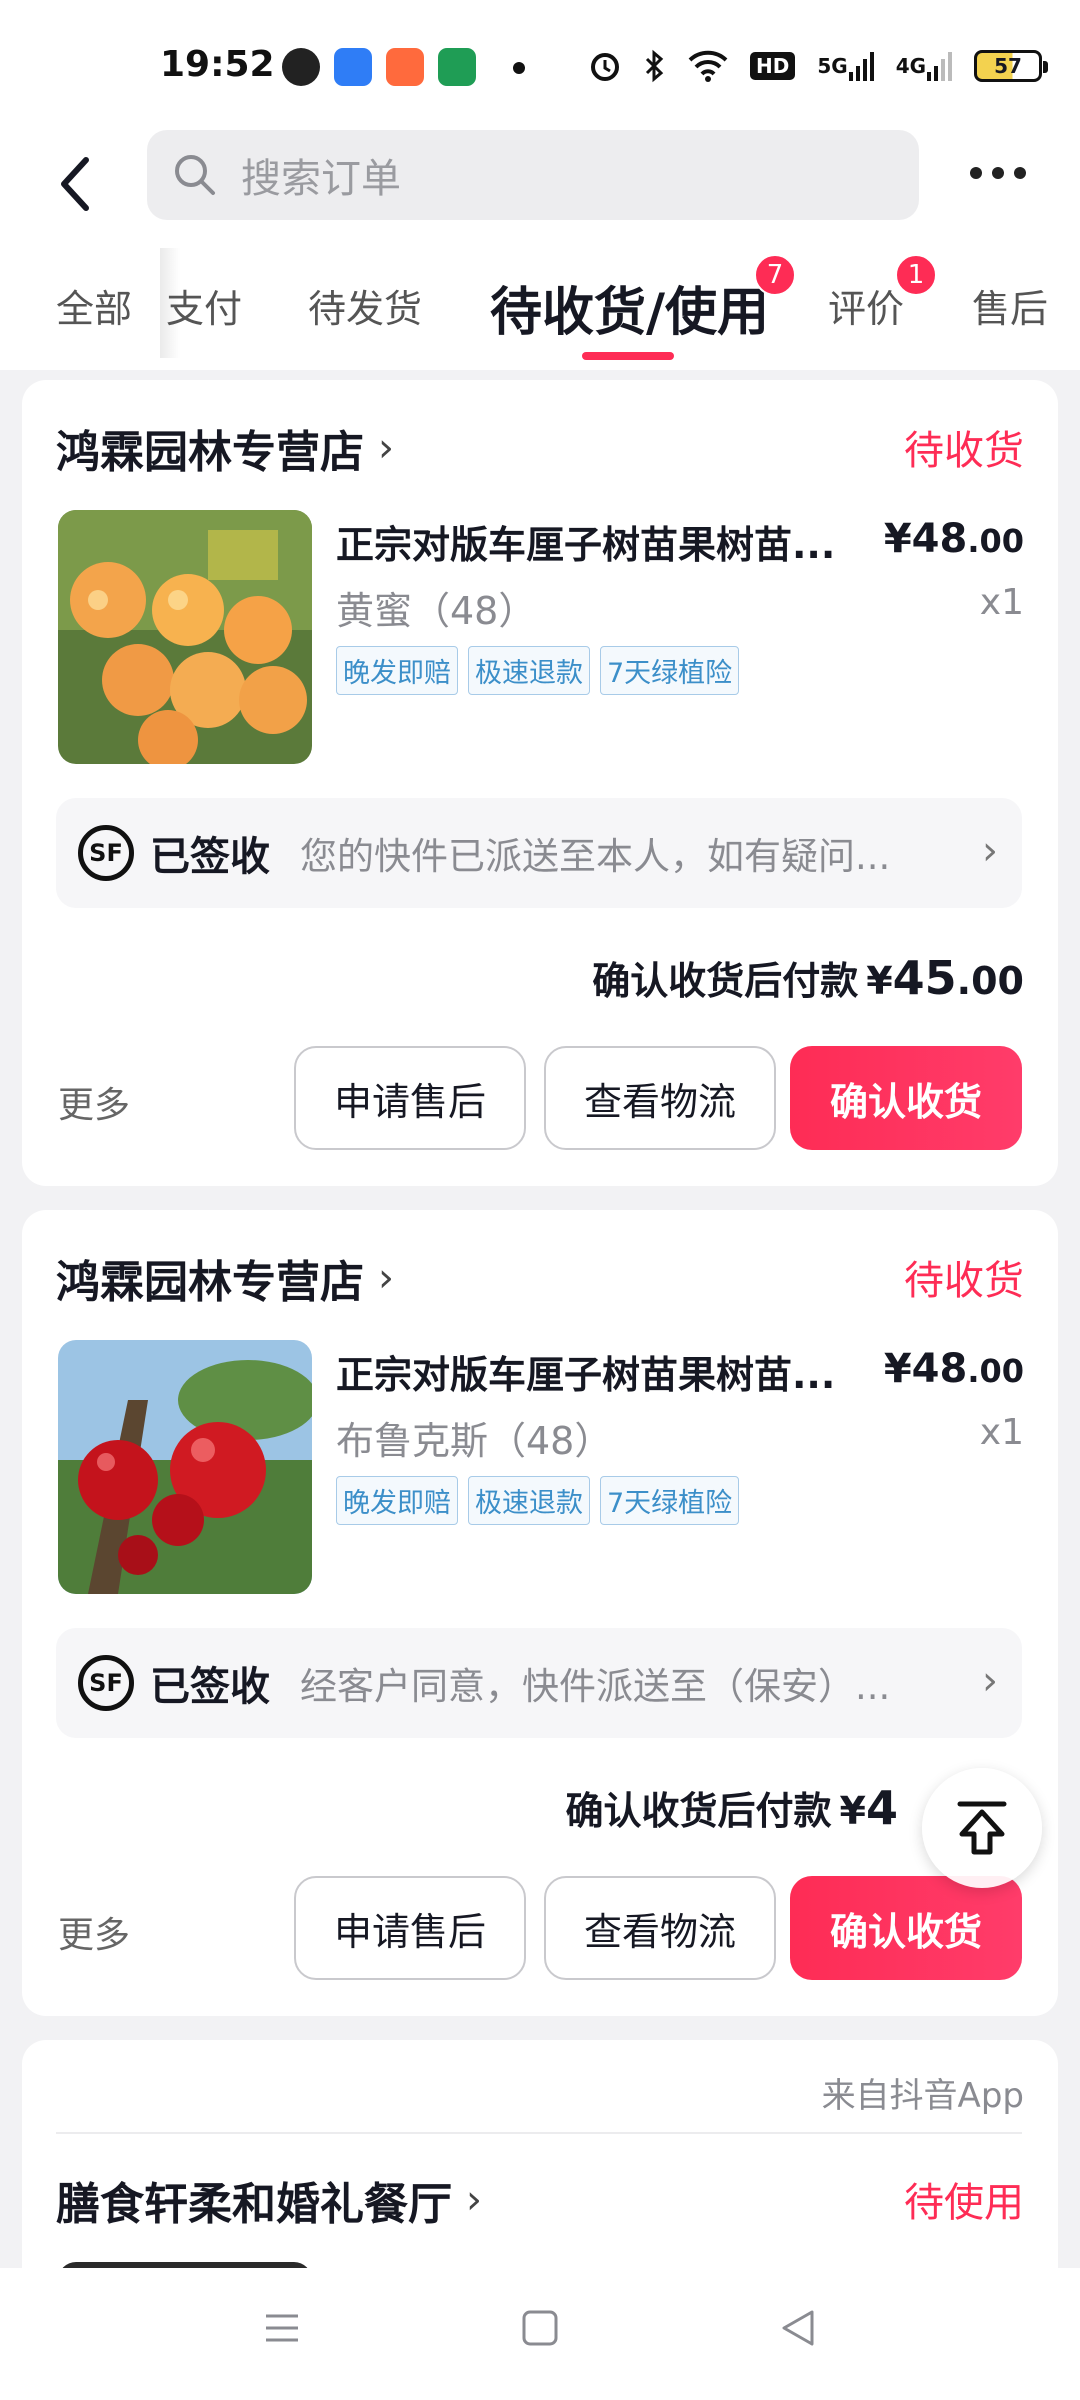  Describe the element at coordinates (845, 66) in the screenshot. I see `signal-5g-icon: 5G` at that location.